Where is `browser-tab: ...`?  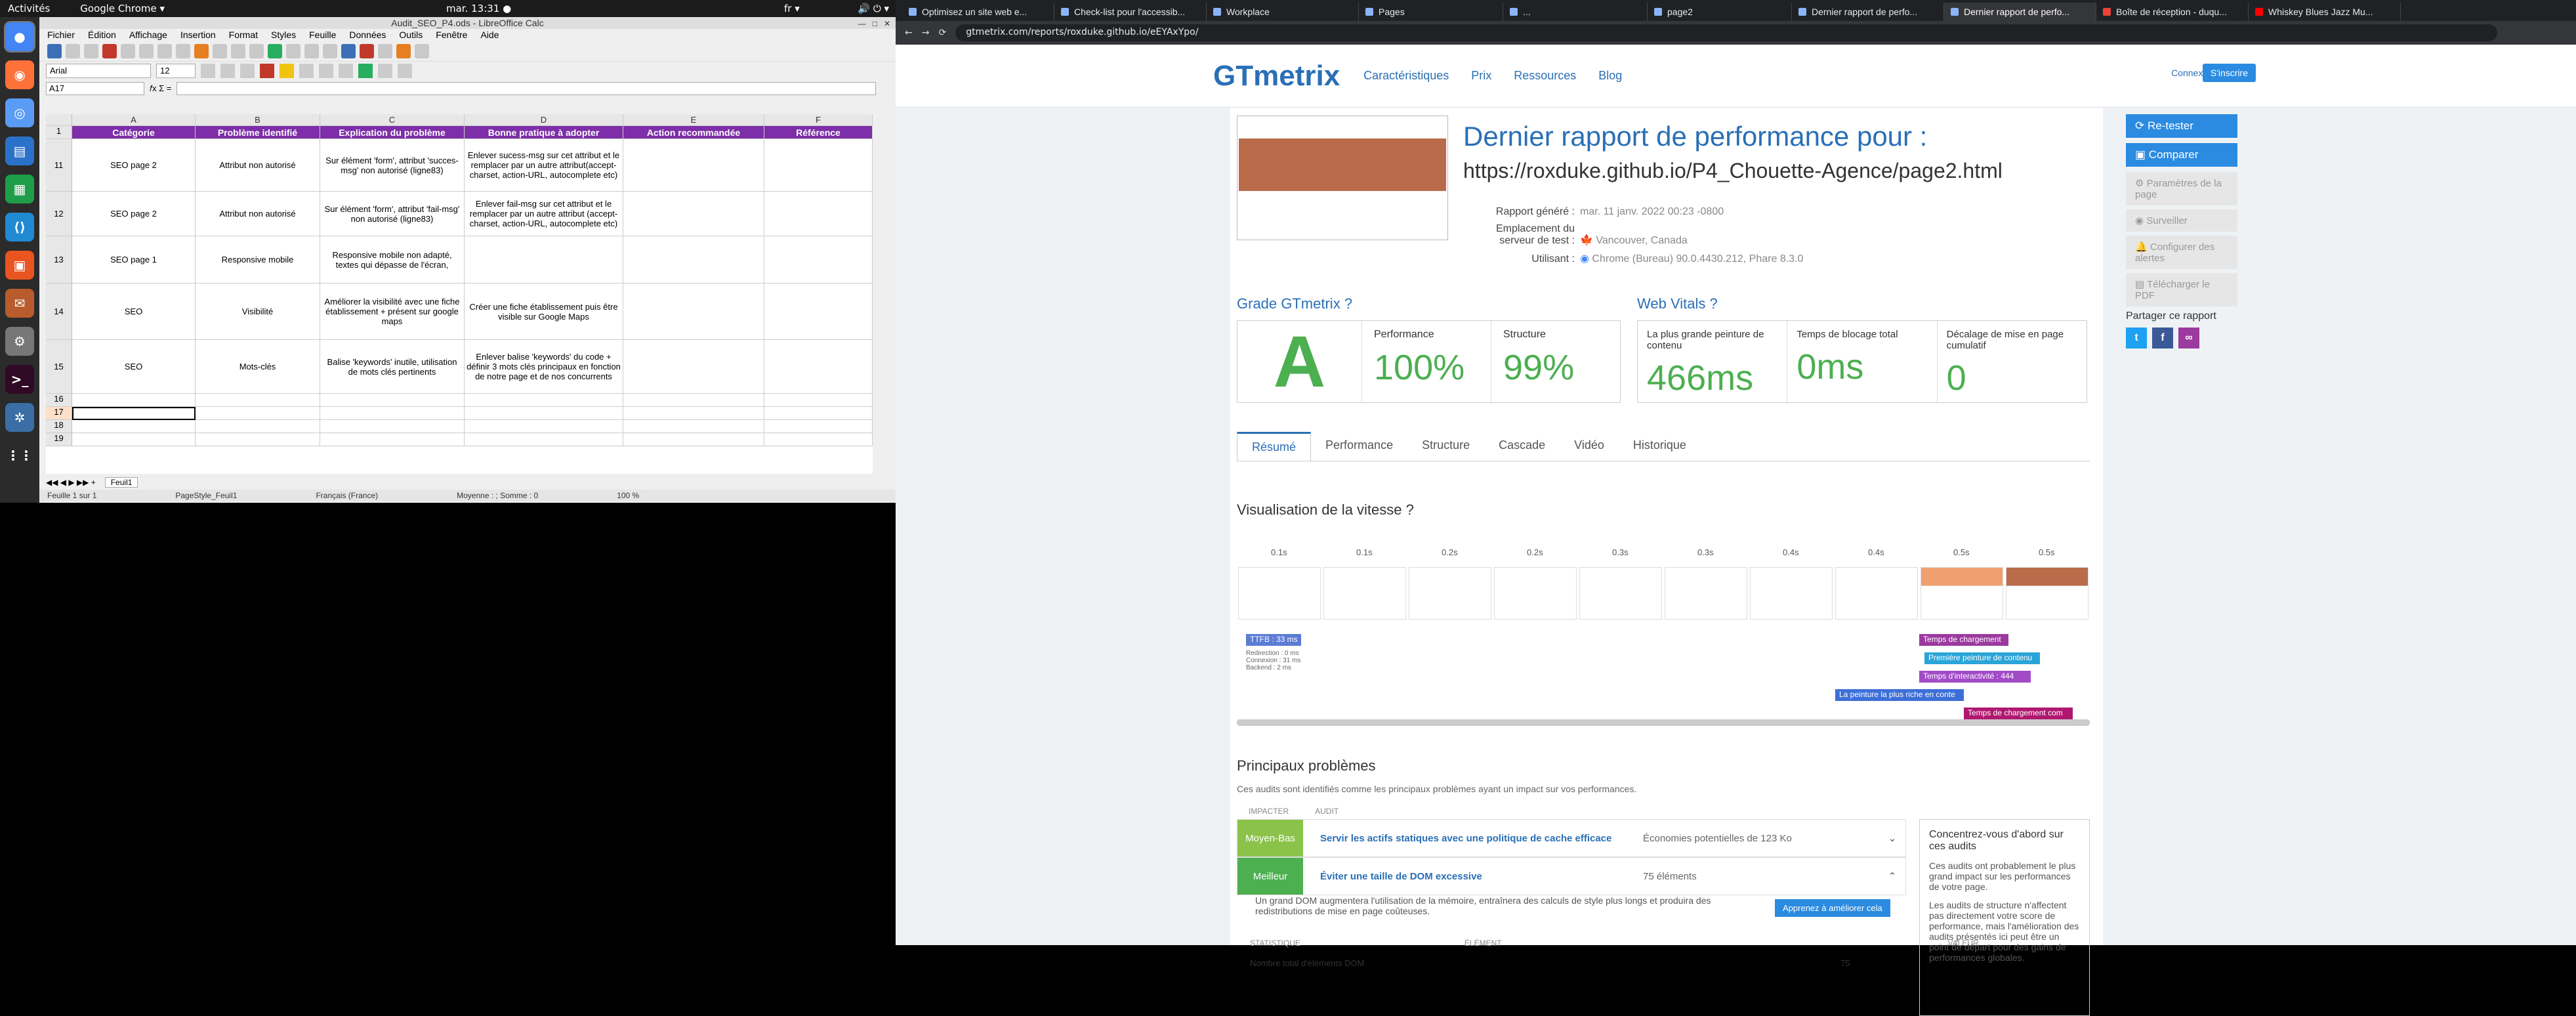
browser-tab: ... is located at coordinates (1576, 12).